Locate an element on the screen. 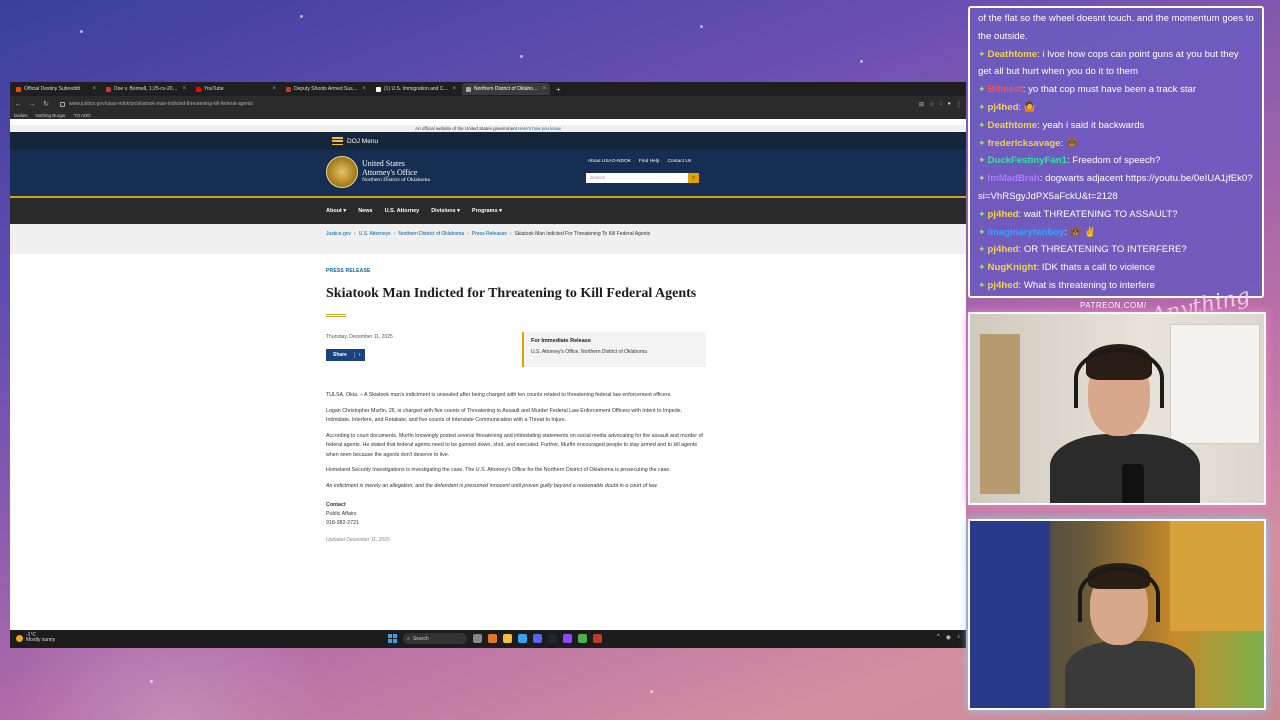 Image resolution: width=1280 pixels, height=720 pixels. about-link: About USAO-NDOK is located at coordinates (609, 161).